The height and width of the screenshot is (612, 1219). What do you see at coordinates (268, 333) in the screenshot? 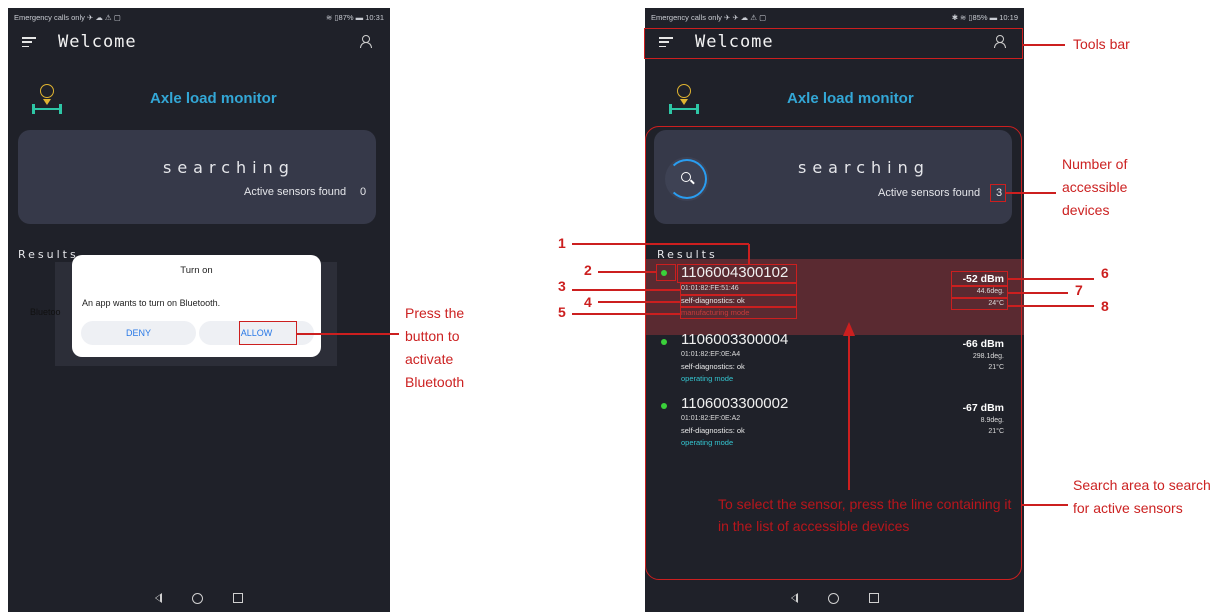
I see `allow-highlight-box` at bounding box center [268, 333].